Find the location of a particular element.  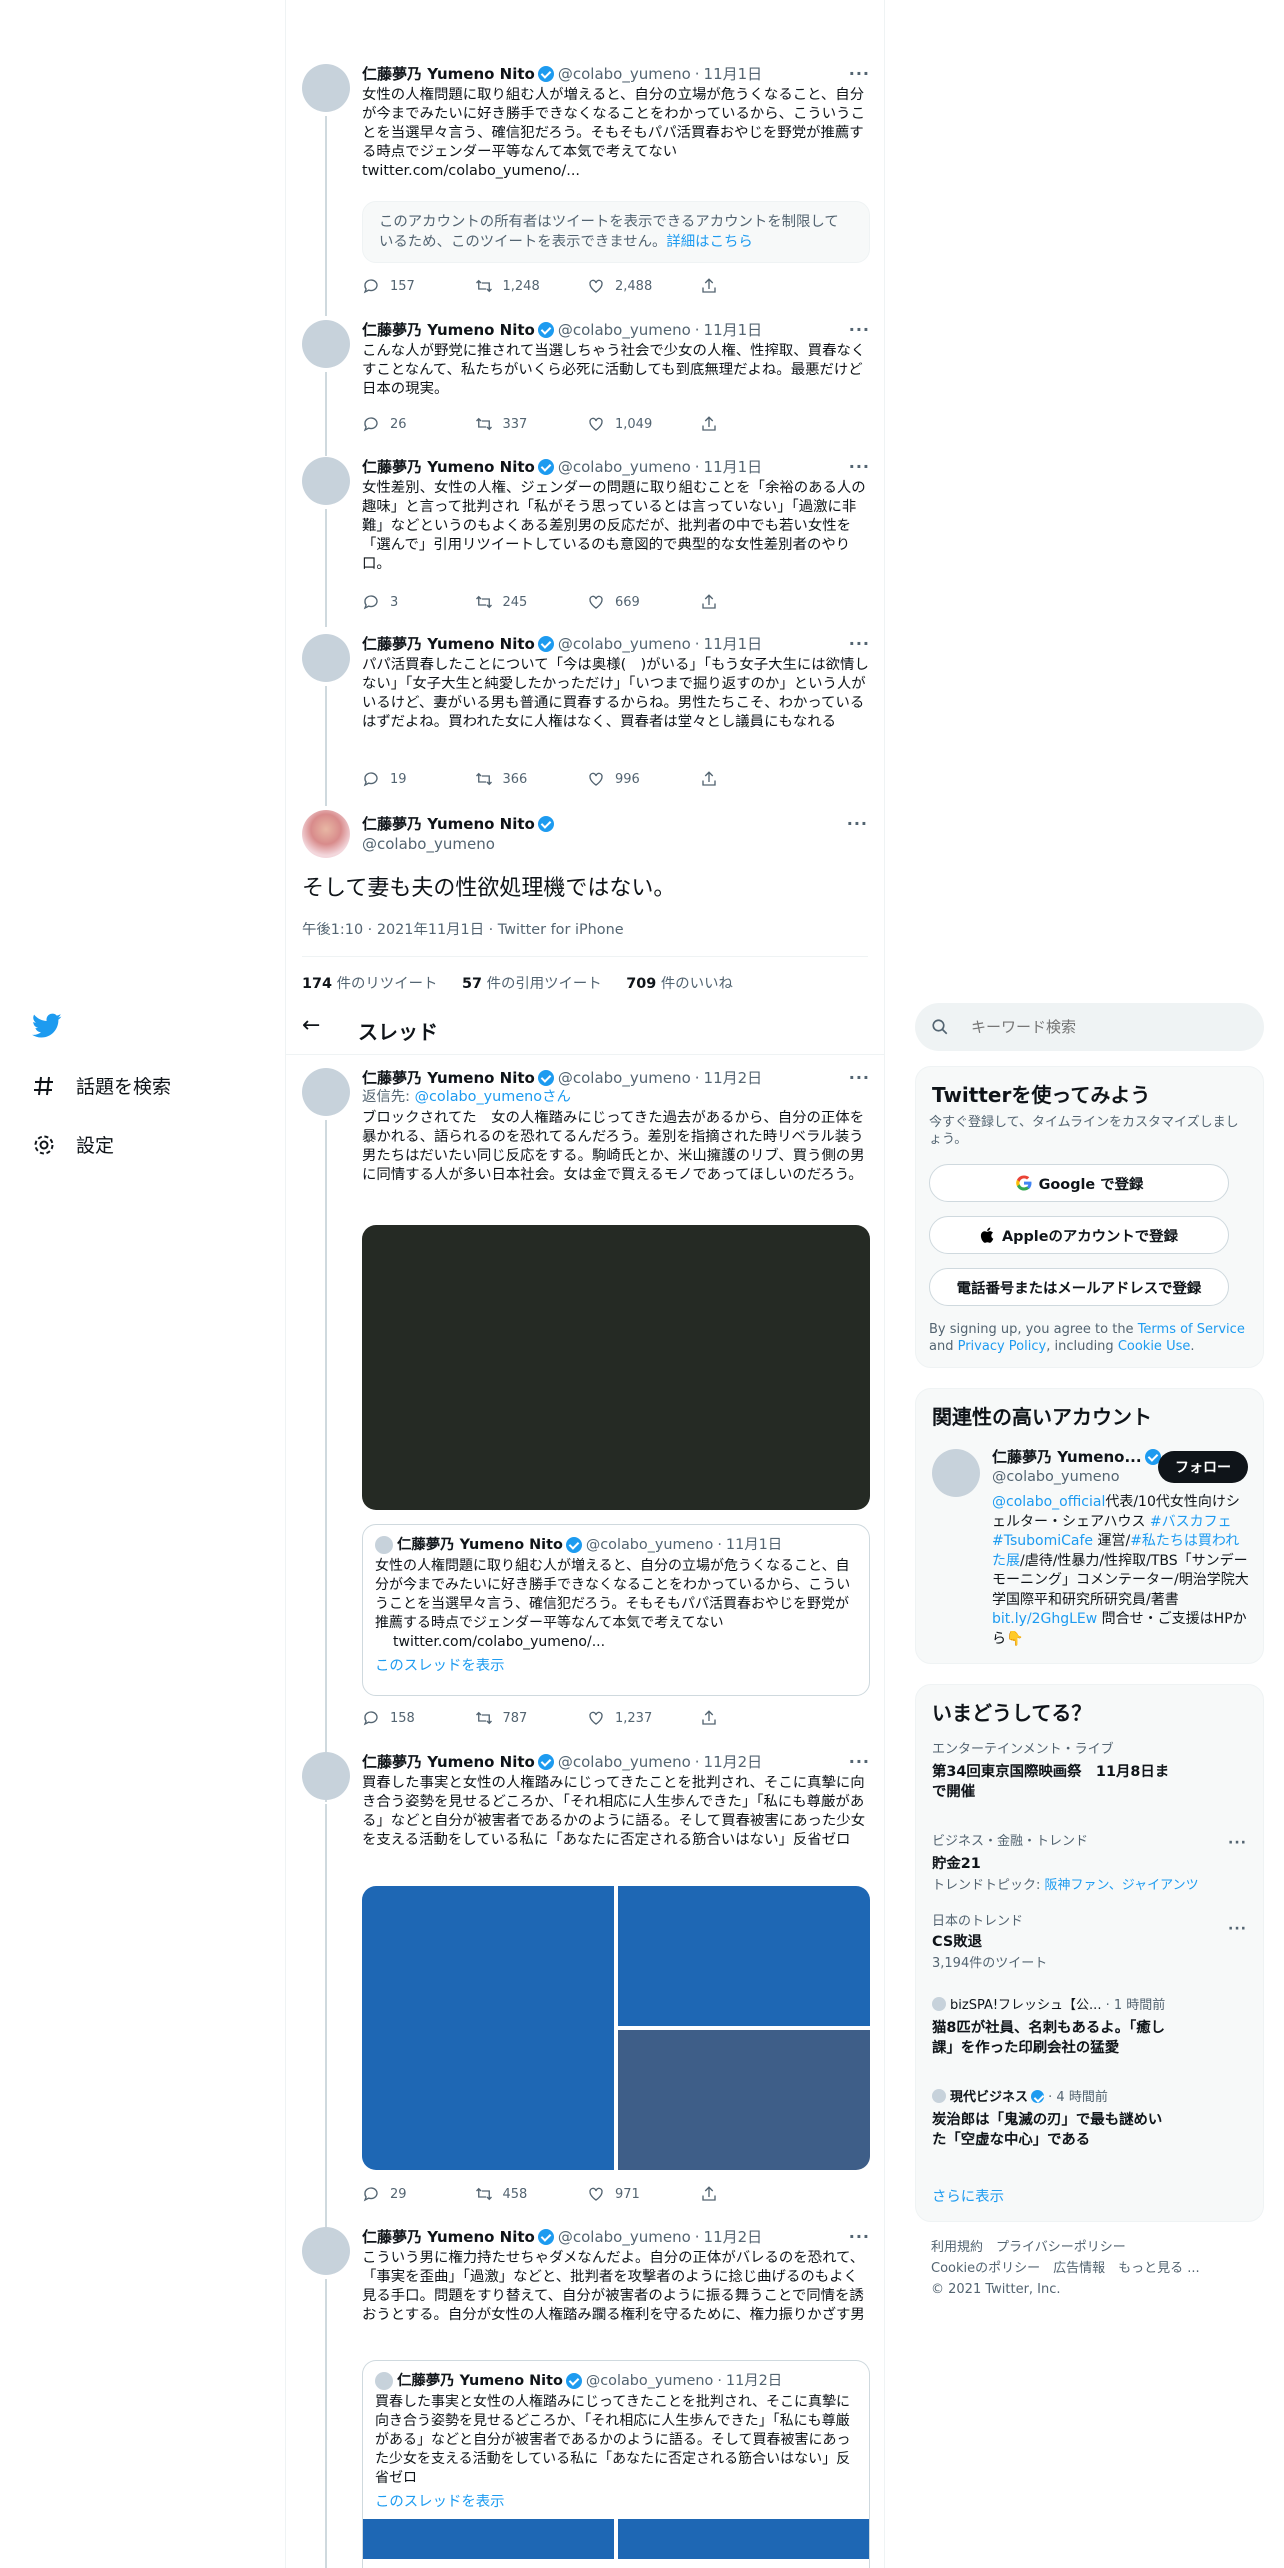

cookie-link: Cookie Use is located at coordinates (1154, 1346).